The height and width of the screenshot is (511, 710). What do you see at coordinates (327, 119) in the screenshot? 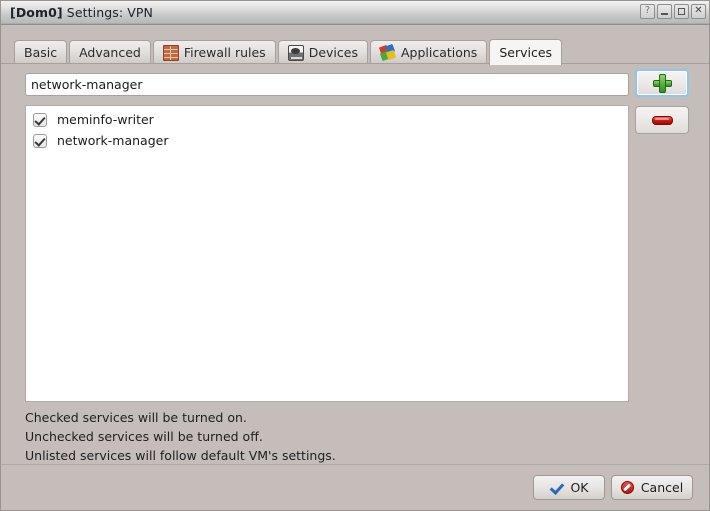
I see `list-item: meminfo-writer` at bounding box center [327, 119].